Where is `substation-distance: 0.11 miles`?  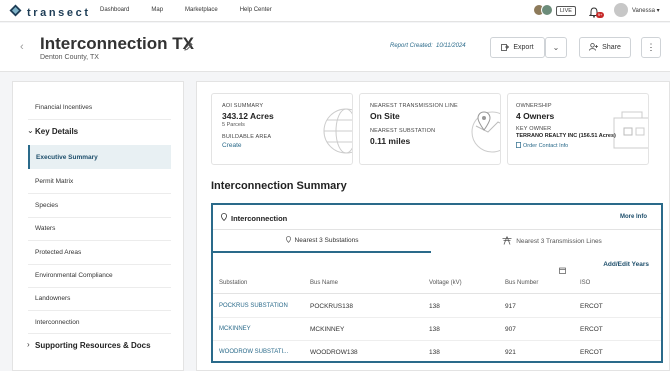
substation-distance: 0.11 miles is located at coordinates (390, 141).